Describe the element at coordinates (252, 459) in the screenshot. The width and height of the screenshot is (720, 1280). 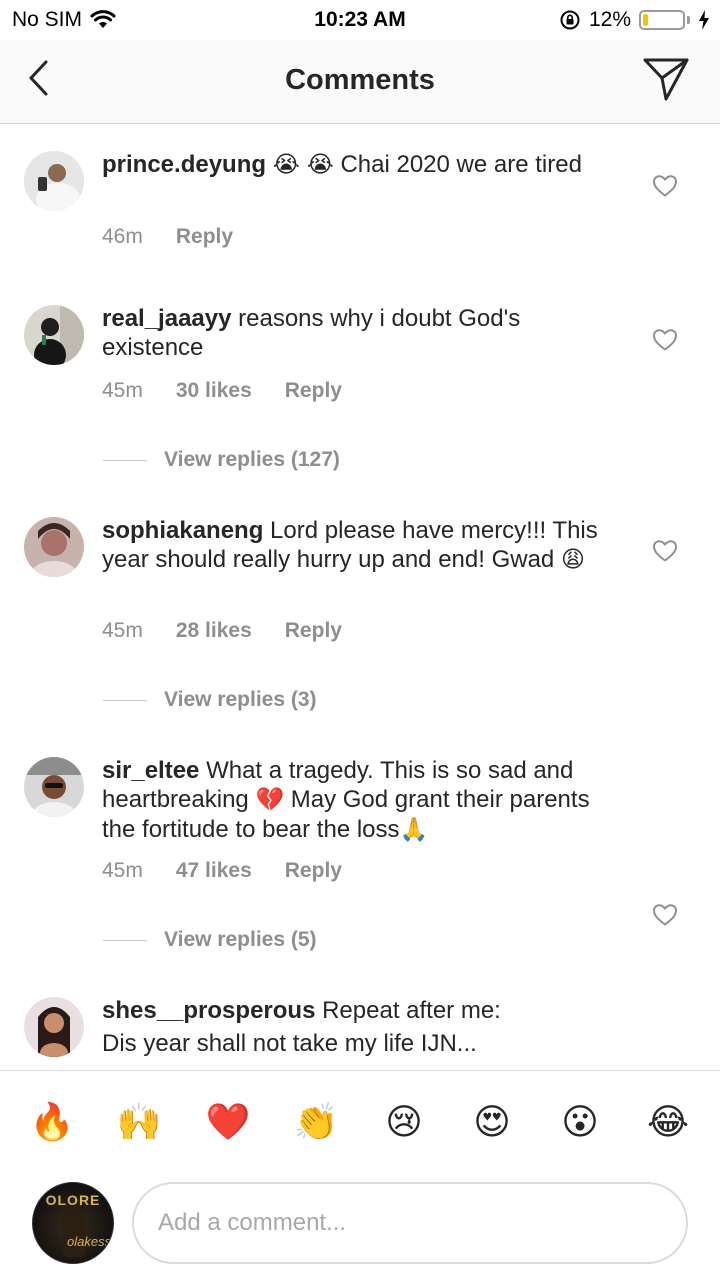
I see `view-replies-label: View replies (127)` at that location.